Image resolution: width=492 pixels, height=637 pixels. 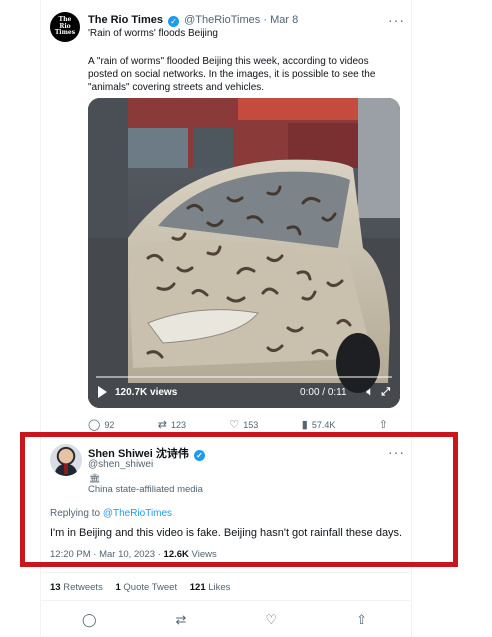 I want to click on engagement-stats: 13 Retweets 1 Quote Tweet 121 Likes, so click(x=145, y=587).